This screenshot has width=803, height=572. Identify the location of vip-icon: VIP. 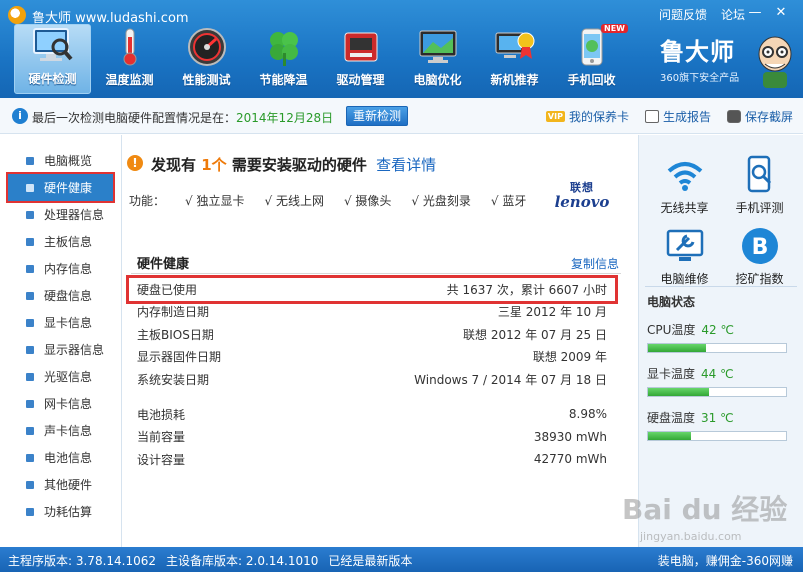
(555, 116).